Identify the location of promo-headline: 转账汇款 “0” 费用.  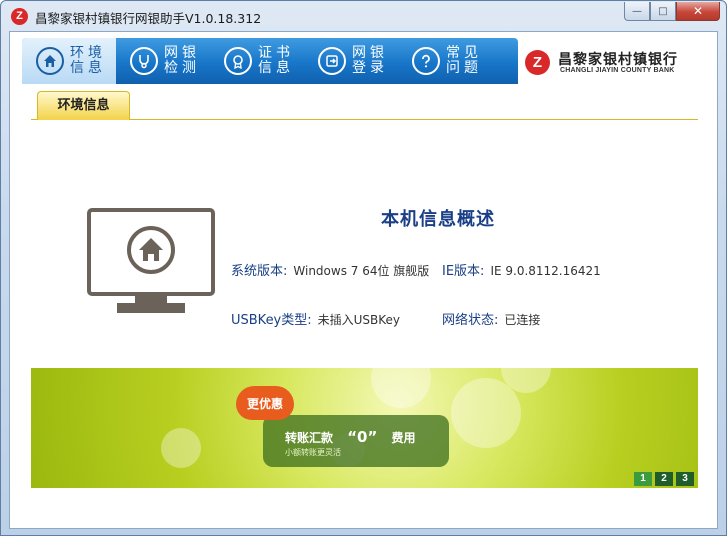
(350, 437).